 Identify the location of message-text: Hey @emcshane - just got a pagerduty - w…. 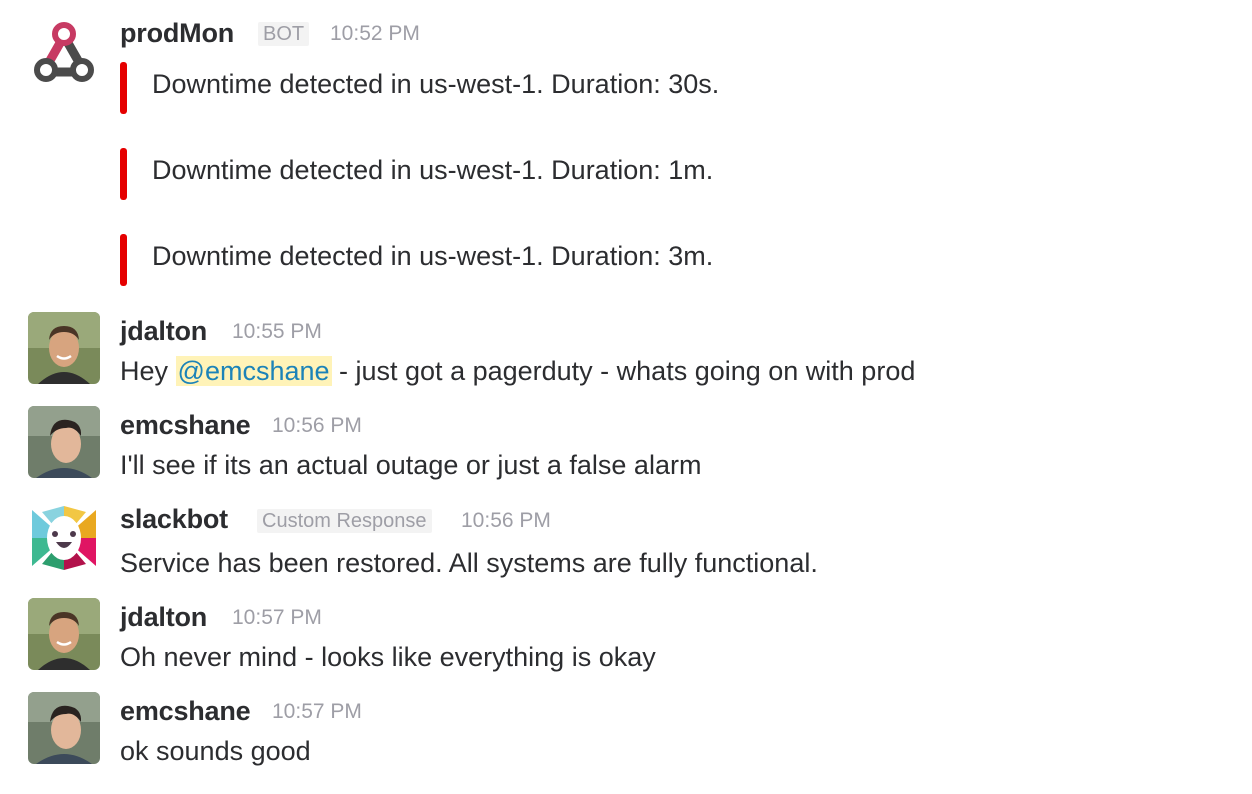
(517, 371).